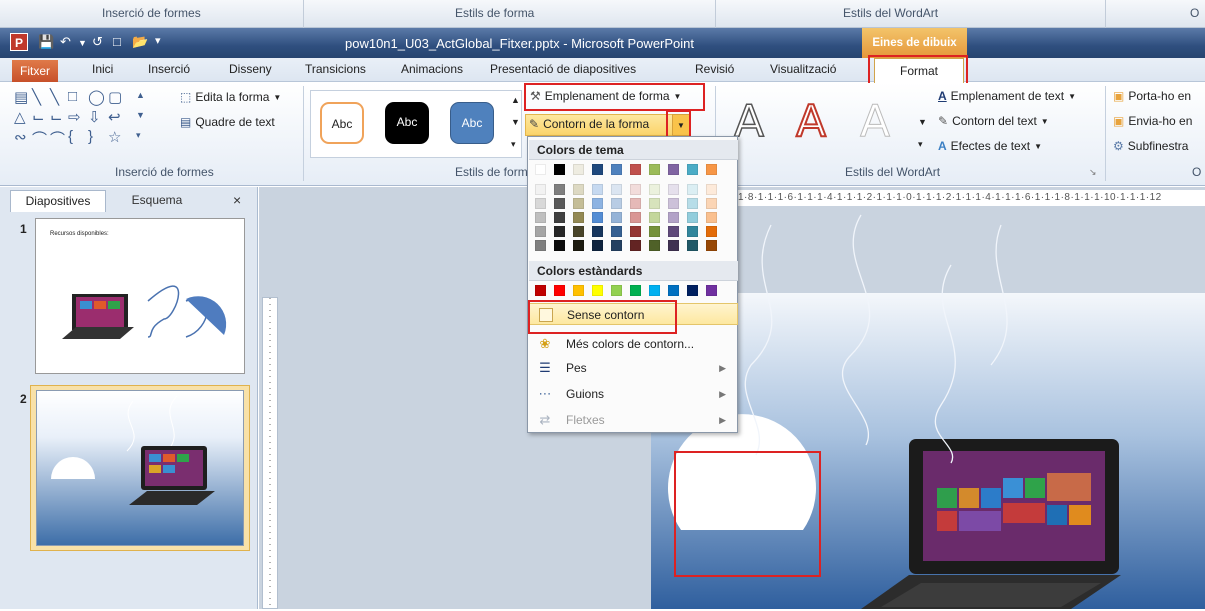 The height and width of the screenshot is (611, 1205). I want to click on dashes-item: ⋯ Guions ▶, so click(633, 394).